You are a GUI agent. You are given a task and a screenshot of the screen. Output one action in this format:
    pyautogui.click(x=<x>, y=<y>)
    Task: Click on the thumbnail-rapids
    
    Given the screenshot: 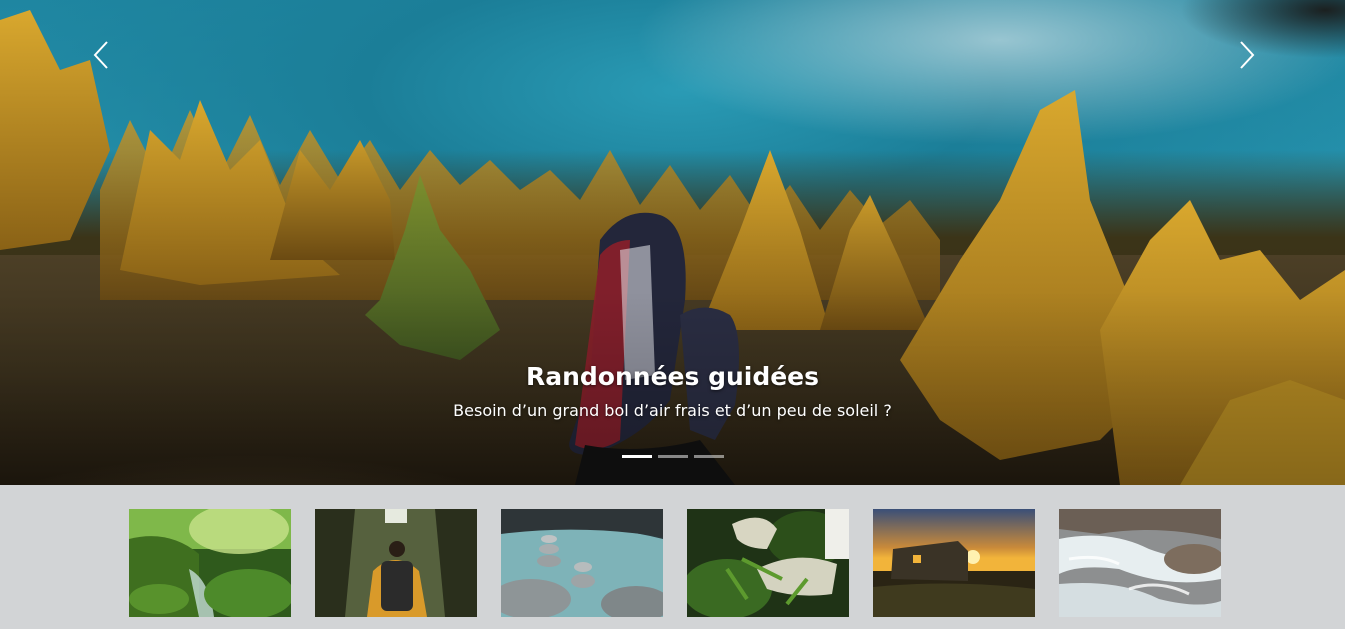 What is the action you would take?
    pyautogui.click(x=1140, y=563)
    